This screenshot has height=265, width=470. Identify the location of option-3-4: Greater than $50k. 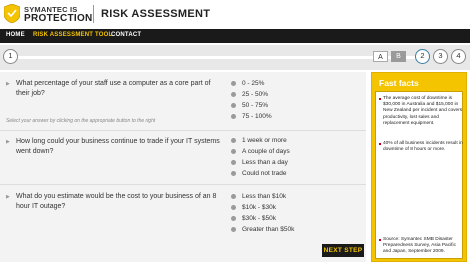
(262, 229).